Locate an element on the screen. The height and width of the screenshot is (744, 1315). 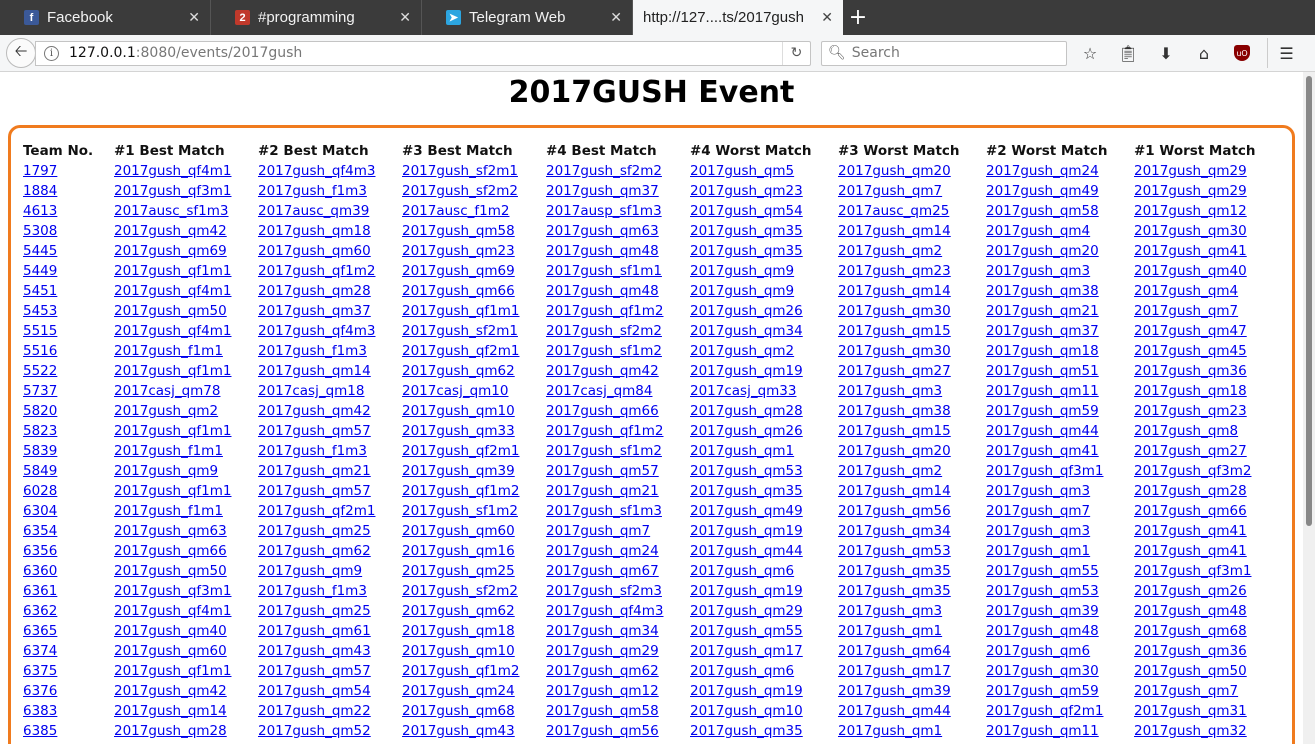
match-link: 2017gush_qm53 is located at coordinates (1042, 591).